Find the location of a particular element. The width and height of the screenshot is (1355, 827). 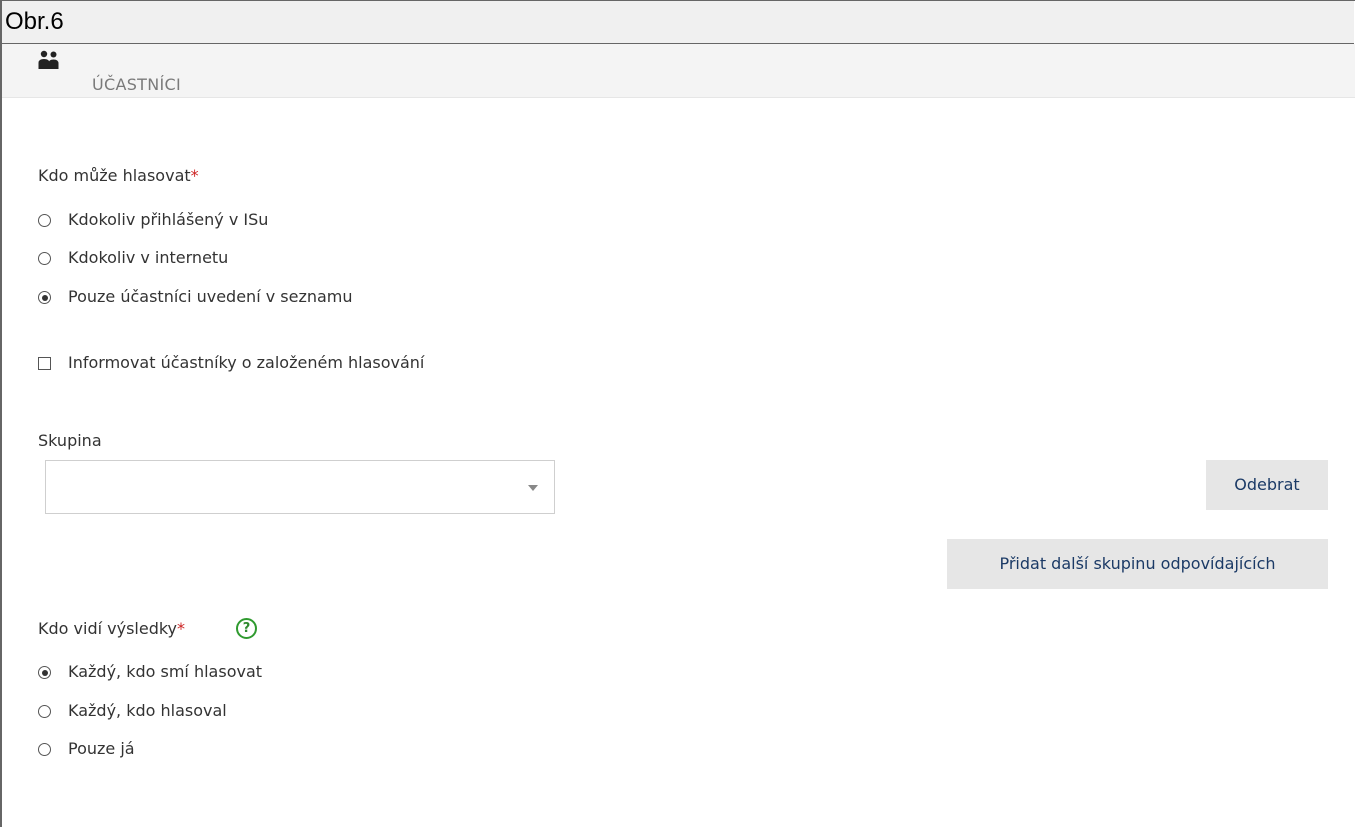

users-icon is located at coordinates (48, 59).